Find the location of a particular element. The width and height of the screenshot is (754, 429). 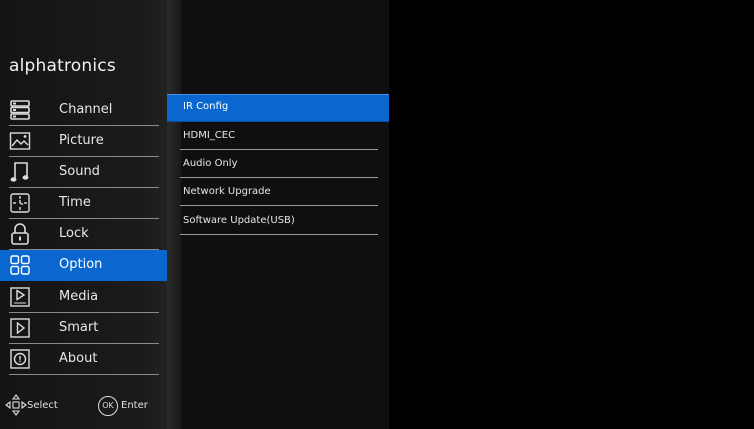

submenu-item-ir-config: IR Config is located at coordinates (278, 108).